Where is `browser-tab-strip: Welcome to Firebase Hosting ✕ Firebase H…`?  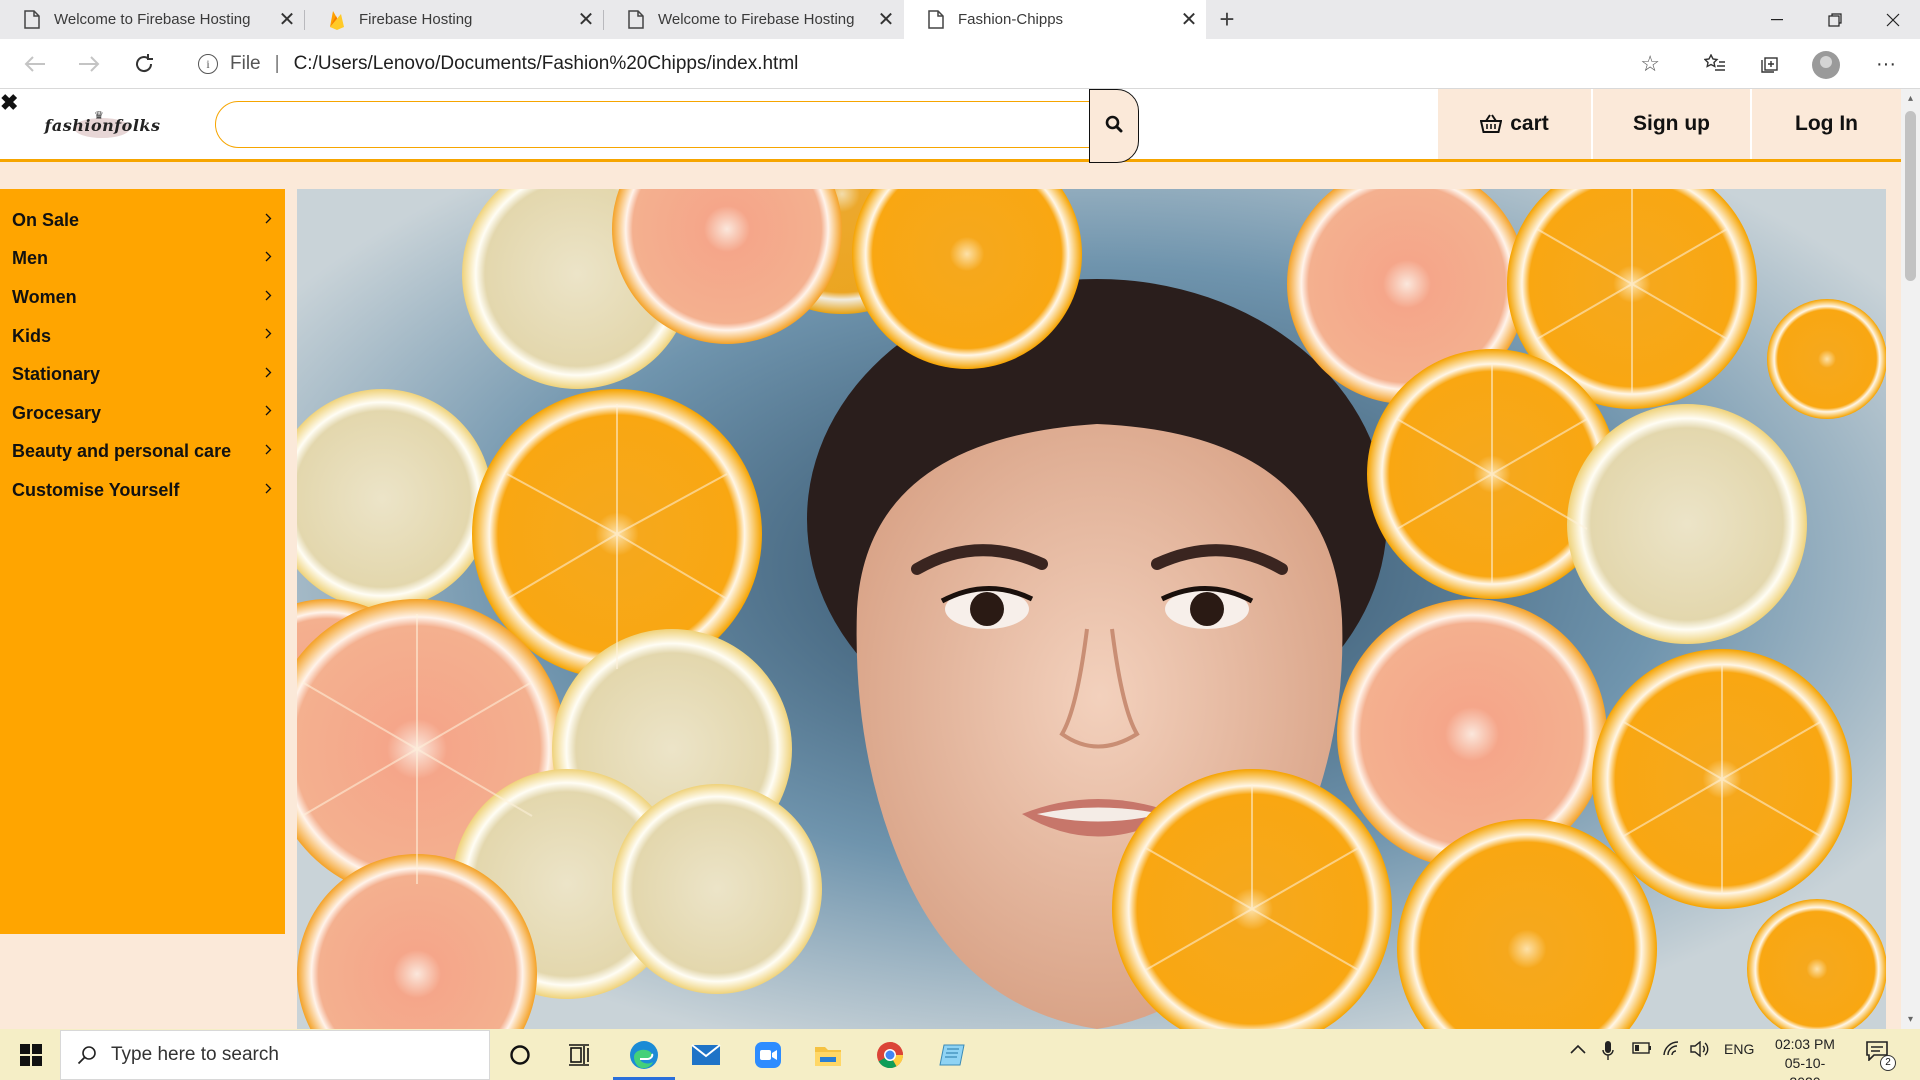 browser-tab-strip: Welcome to Firebase Hosting ✕ Firebase H… is located at coordinates (960, 19).